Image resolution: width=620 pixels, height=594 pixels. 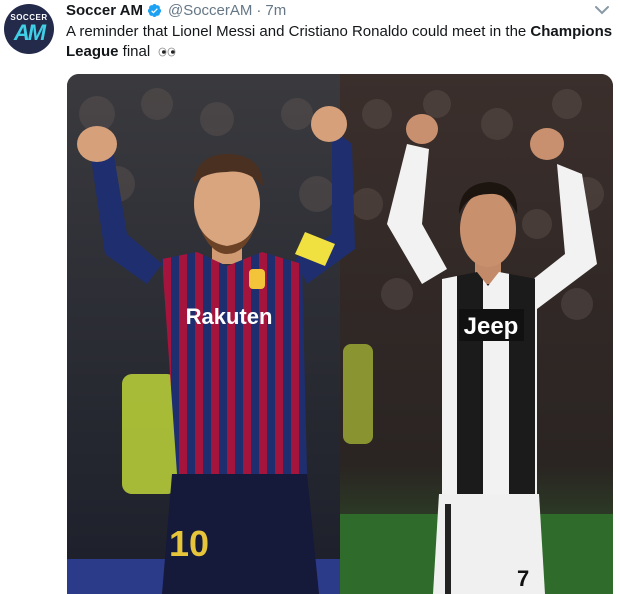 What do you see at coordinates (275, 10) in the screenshot?
I see `timestamp: 7m` at bounding box center [275, 10].